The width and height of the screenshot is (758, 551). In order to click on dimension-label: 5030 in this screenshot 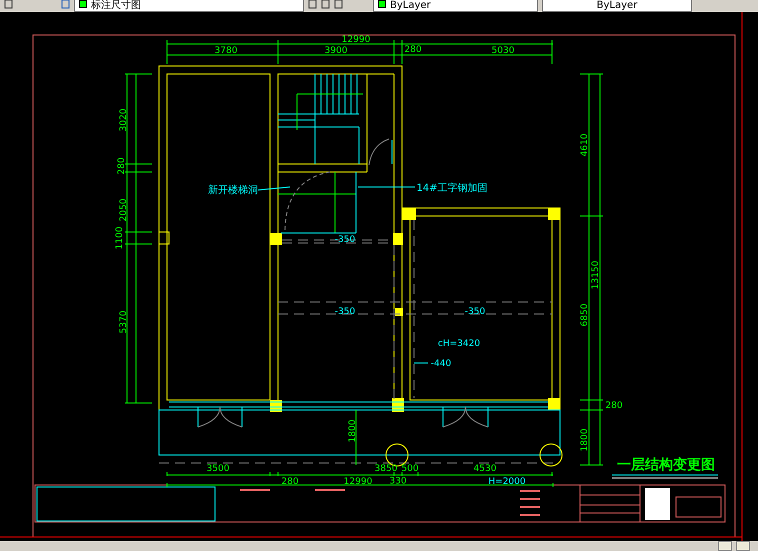, I will do `click(503, 51)`.